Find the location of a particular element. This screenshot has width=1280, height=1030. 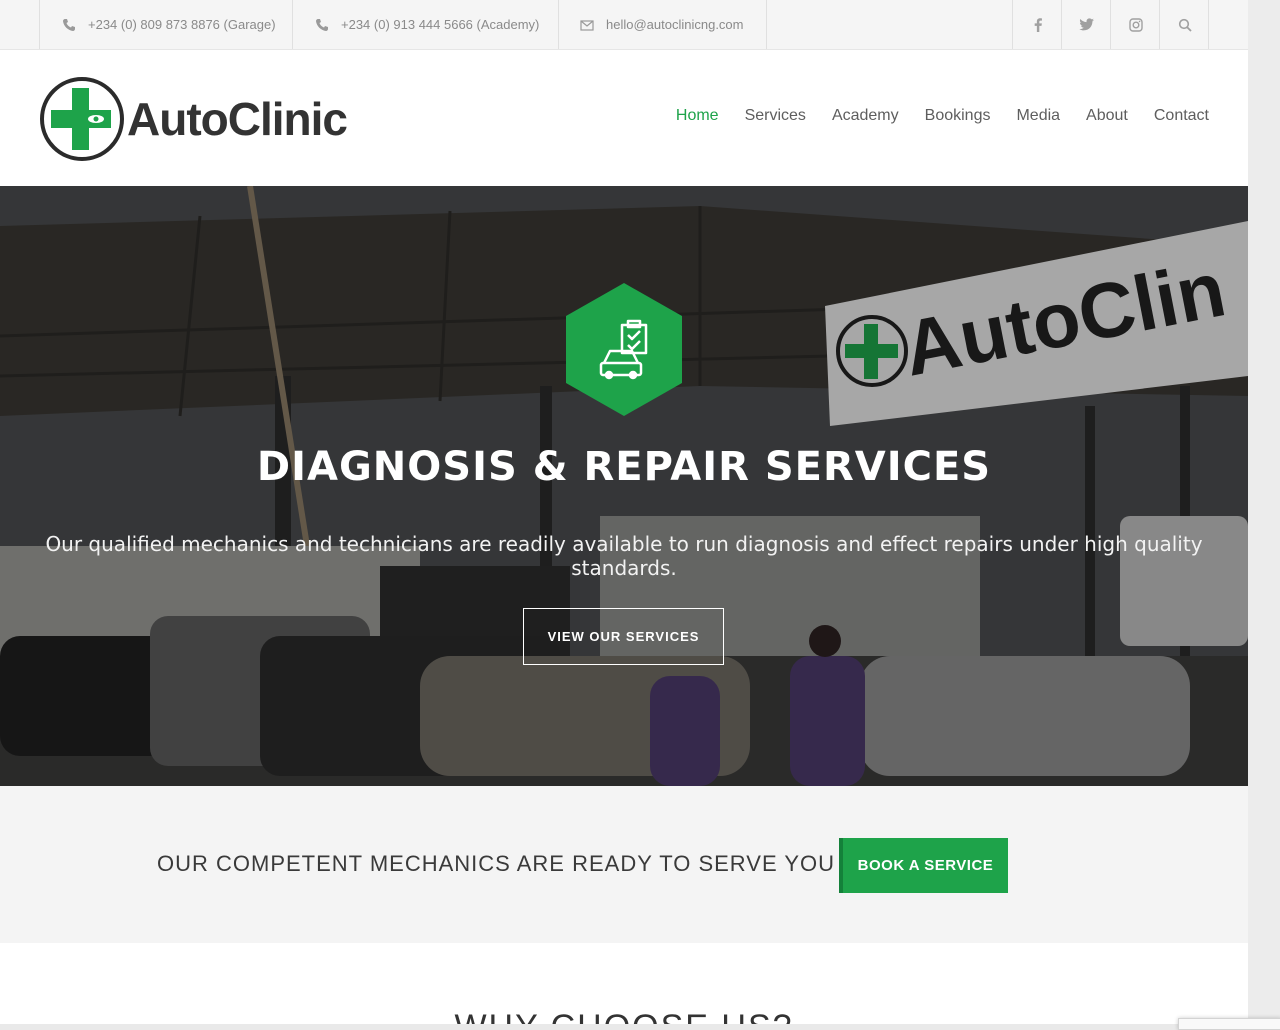

email-link: hello@autoclinicng.com is located at coordinates (662, 24).